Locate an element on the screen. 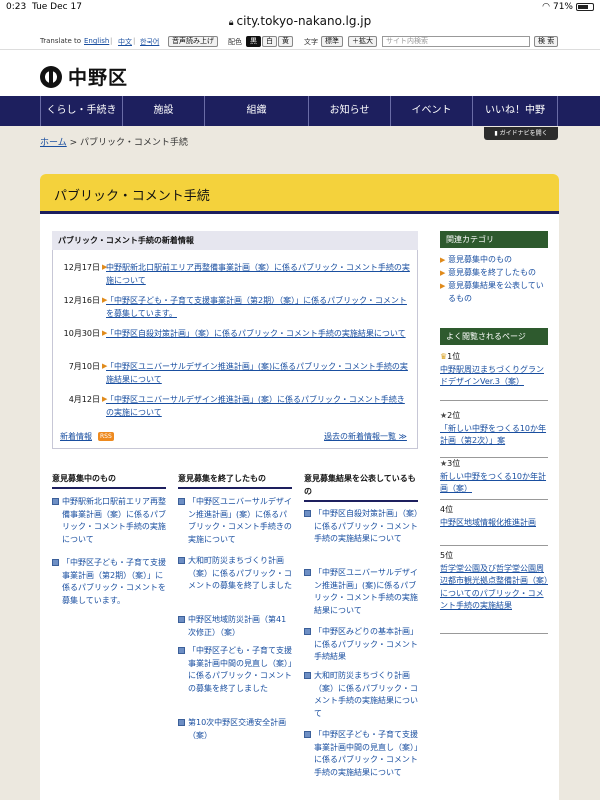  address-bar: 🔒︎ city.tokyo-nakano.lg.jp is located at coordinates (300, 23).